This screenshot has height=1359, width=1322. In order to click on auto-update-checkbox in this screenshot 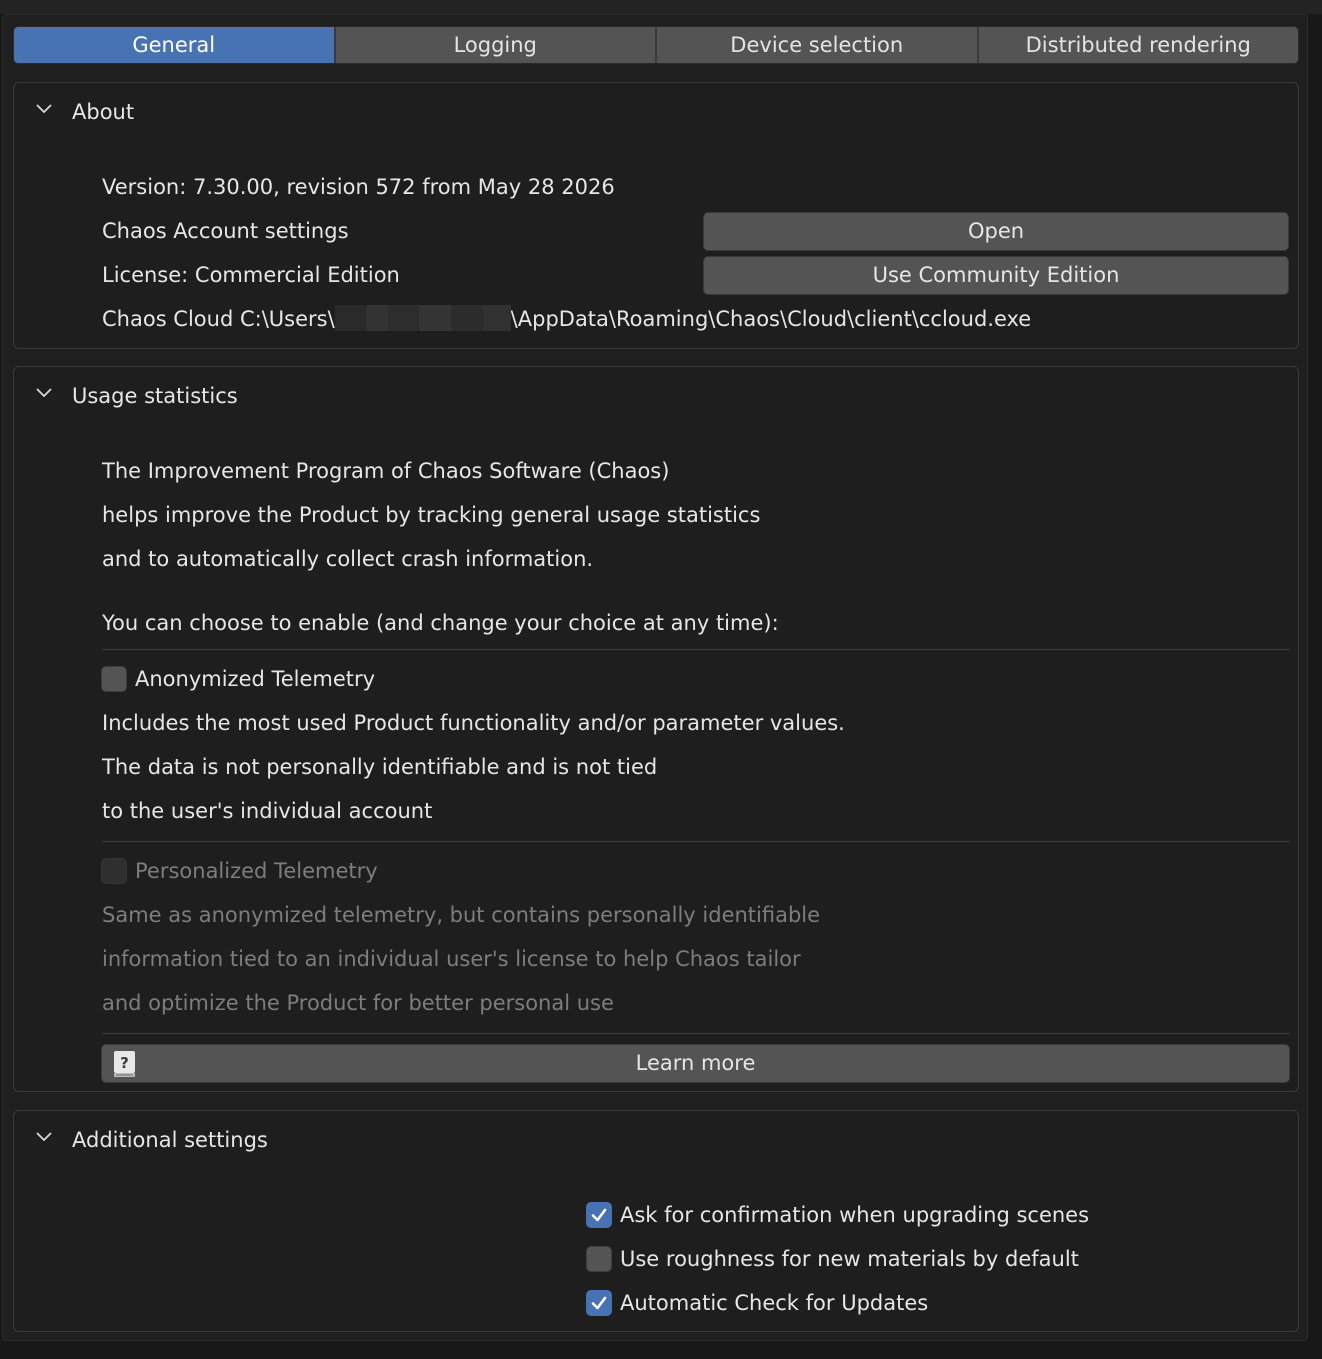, I will do `click(599, 1303)`.